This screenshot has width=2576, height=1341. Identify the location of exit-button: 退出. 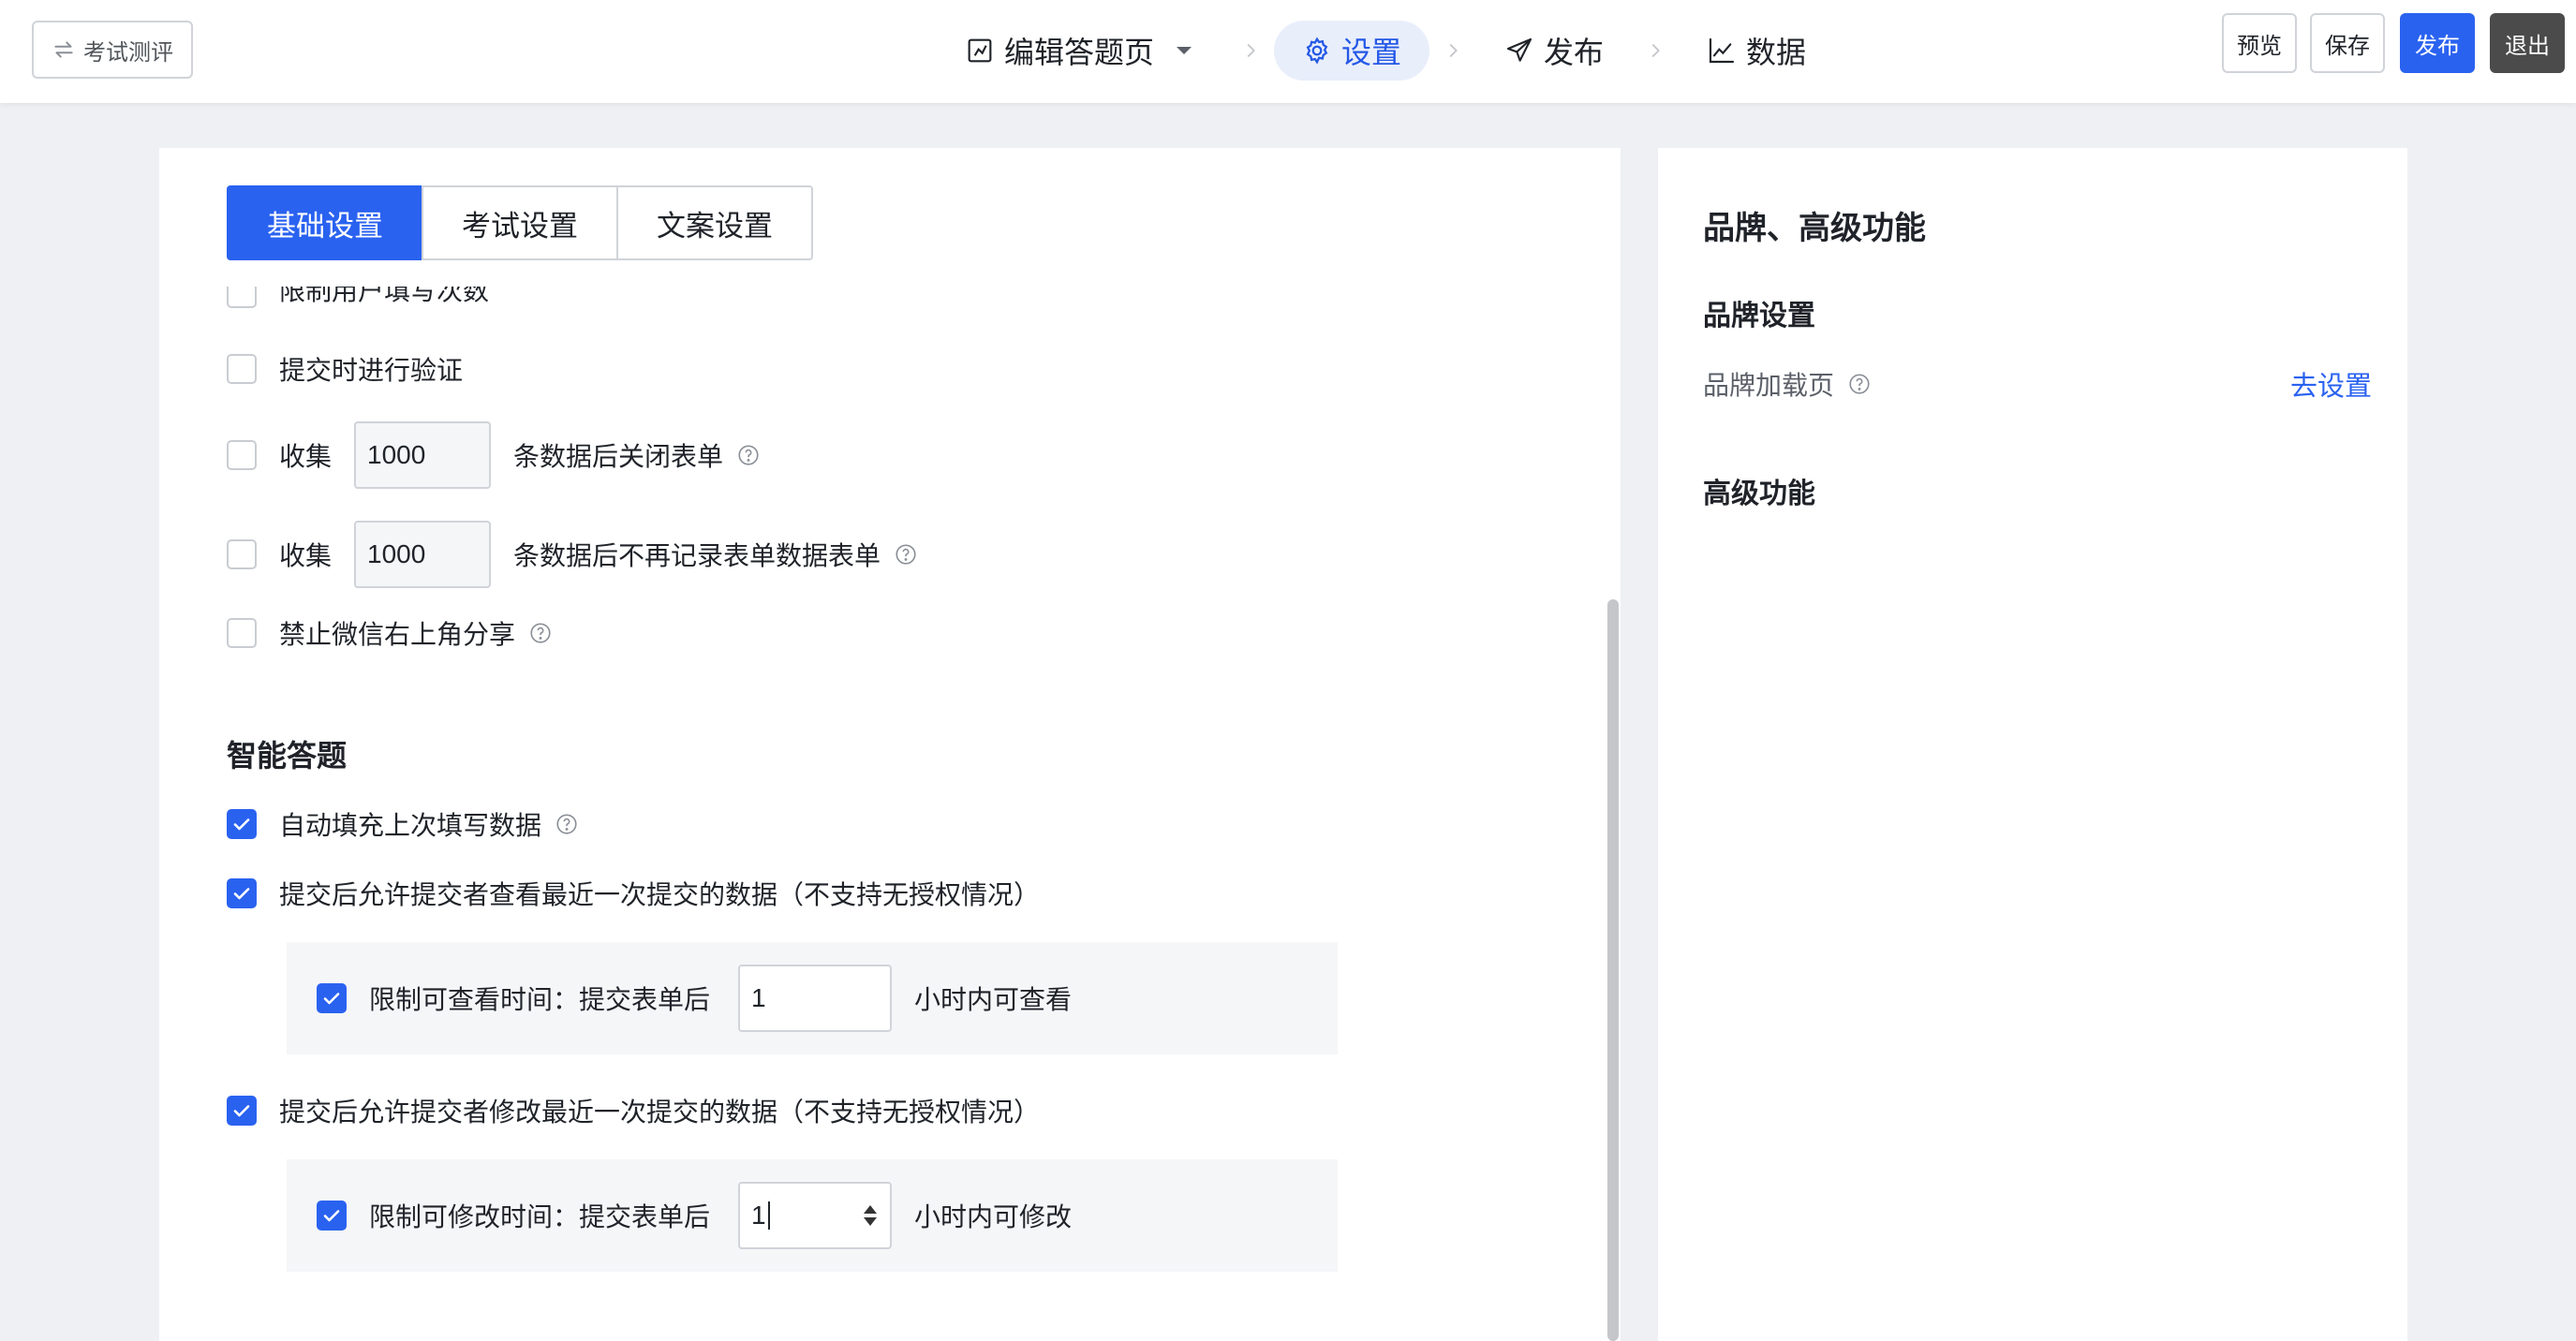
(2528, 43).